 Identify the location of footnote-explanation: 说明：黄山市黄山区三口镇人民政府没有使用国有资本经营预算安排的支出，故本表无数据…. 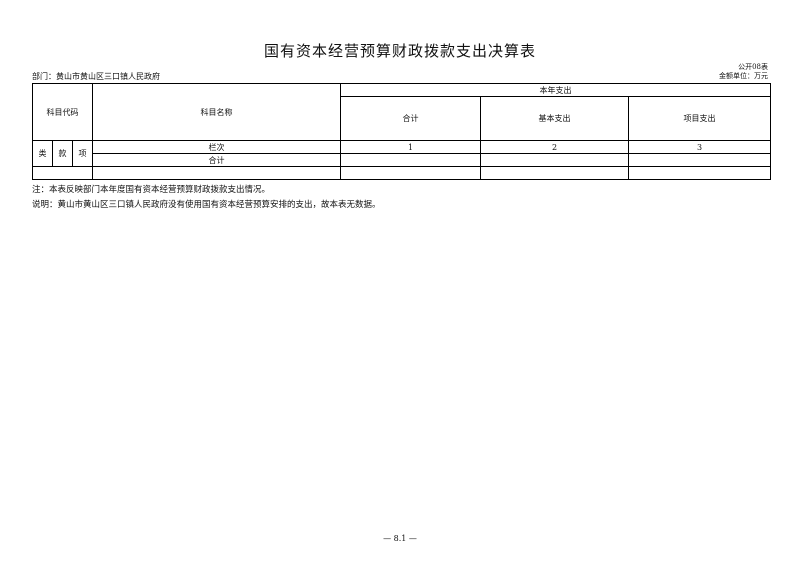
(206, 205).